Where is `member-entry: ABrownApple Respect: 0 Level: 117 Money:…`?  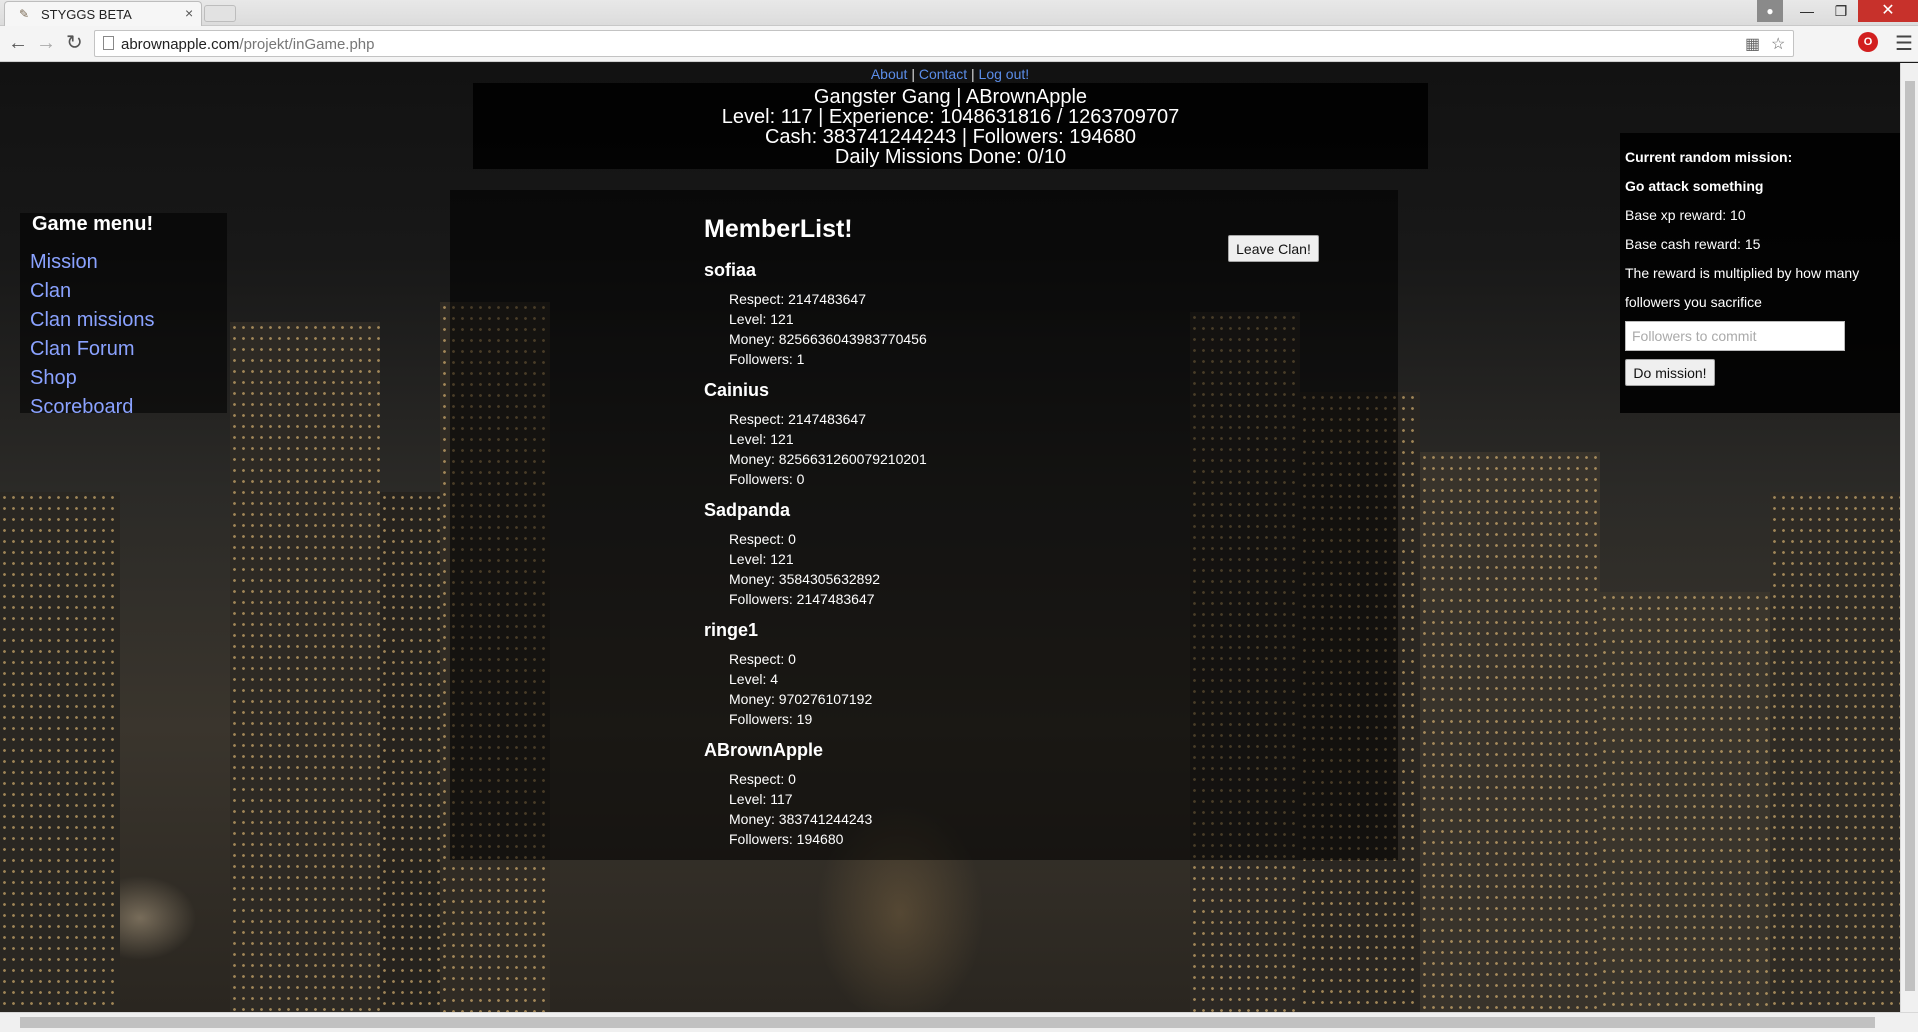 member-entry: ABrownApple Respect: 0 Level: 117 Money:… is located at coordinates (904, 794).